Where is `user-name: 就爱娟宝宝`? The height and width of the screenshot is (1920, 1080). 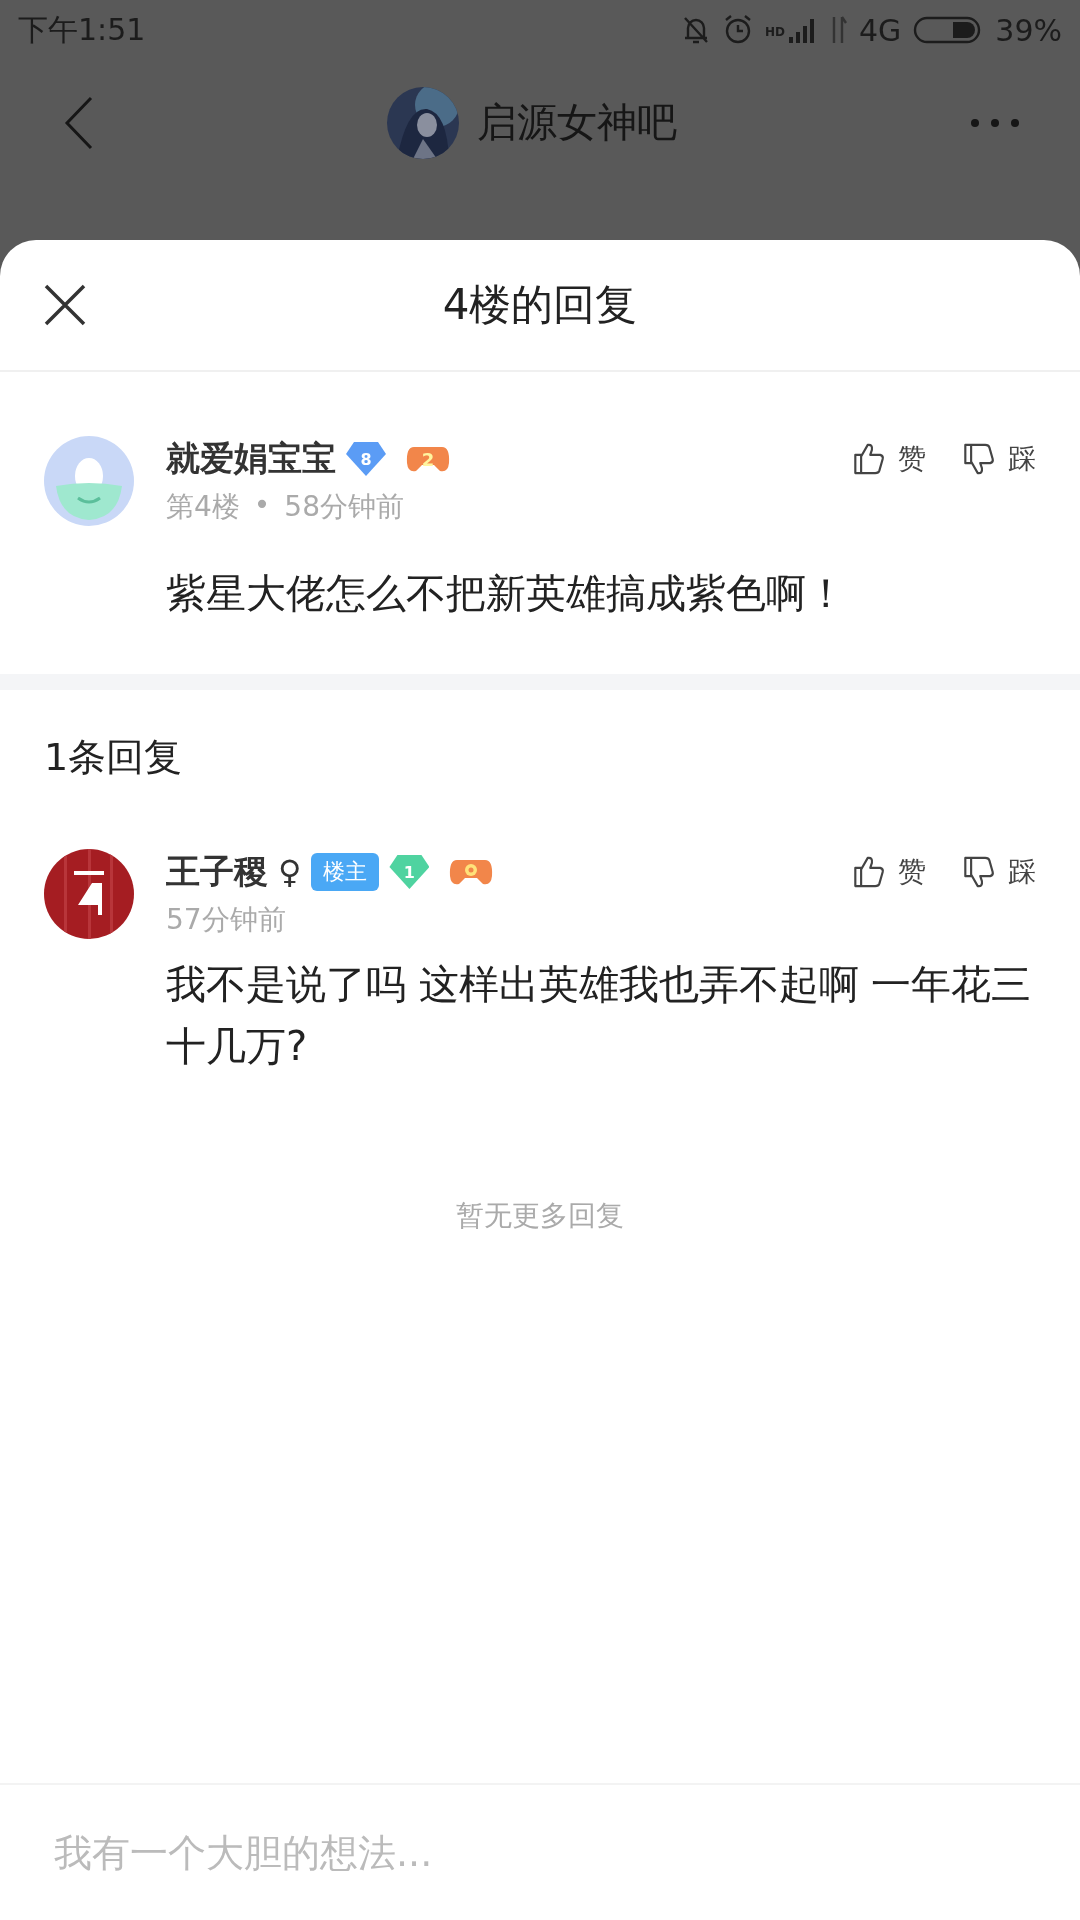
user-name: 就爱娟宝宝 is located at coordinates (251, 459).